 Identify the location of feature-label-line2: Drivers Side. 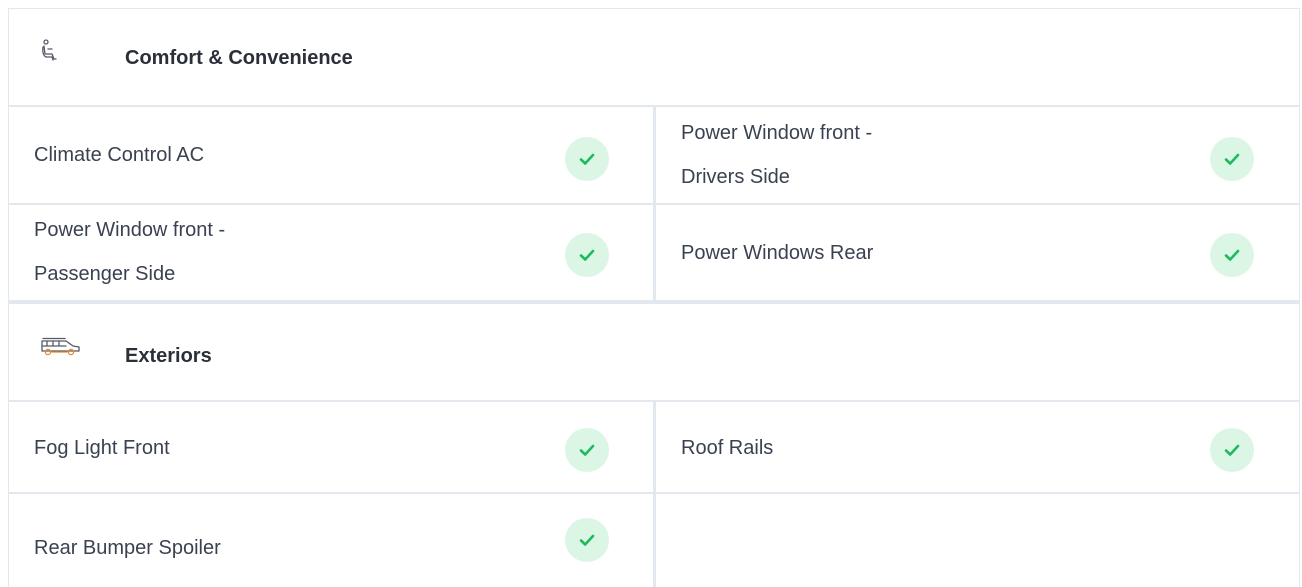
(735, 177).